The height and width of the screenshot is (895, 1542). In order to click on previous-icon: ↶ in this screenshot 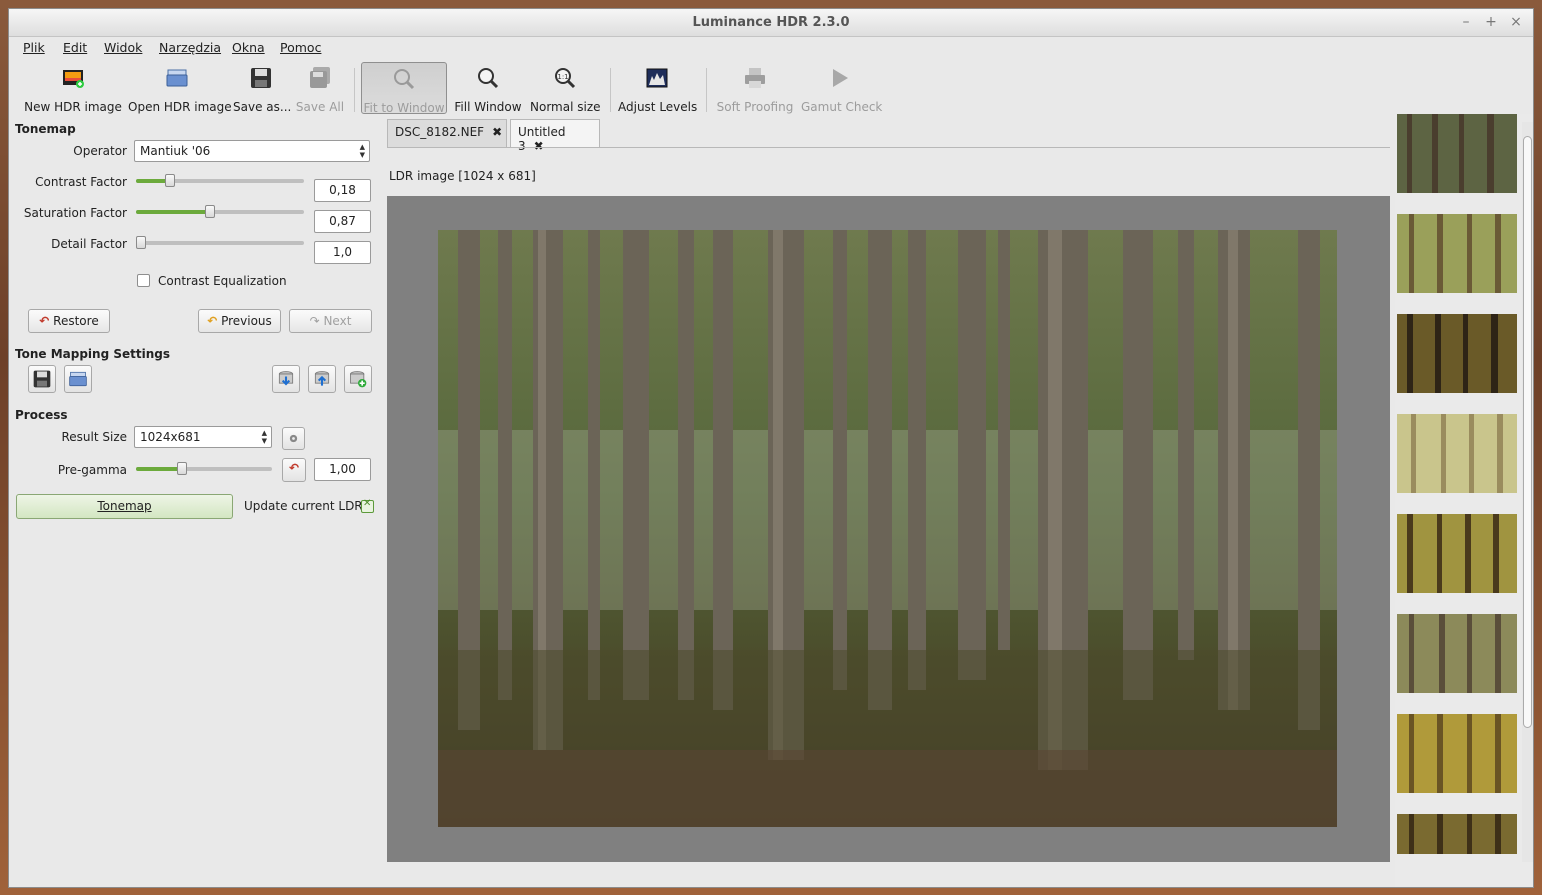, I will do `click(212, 321)`.